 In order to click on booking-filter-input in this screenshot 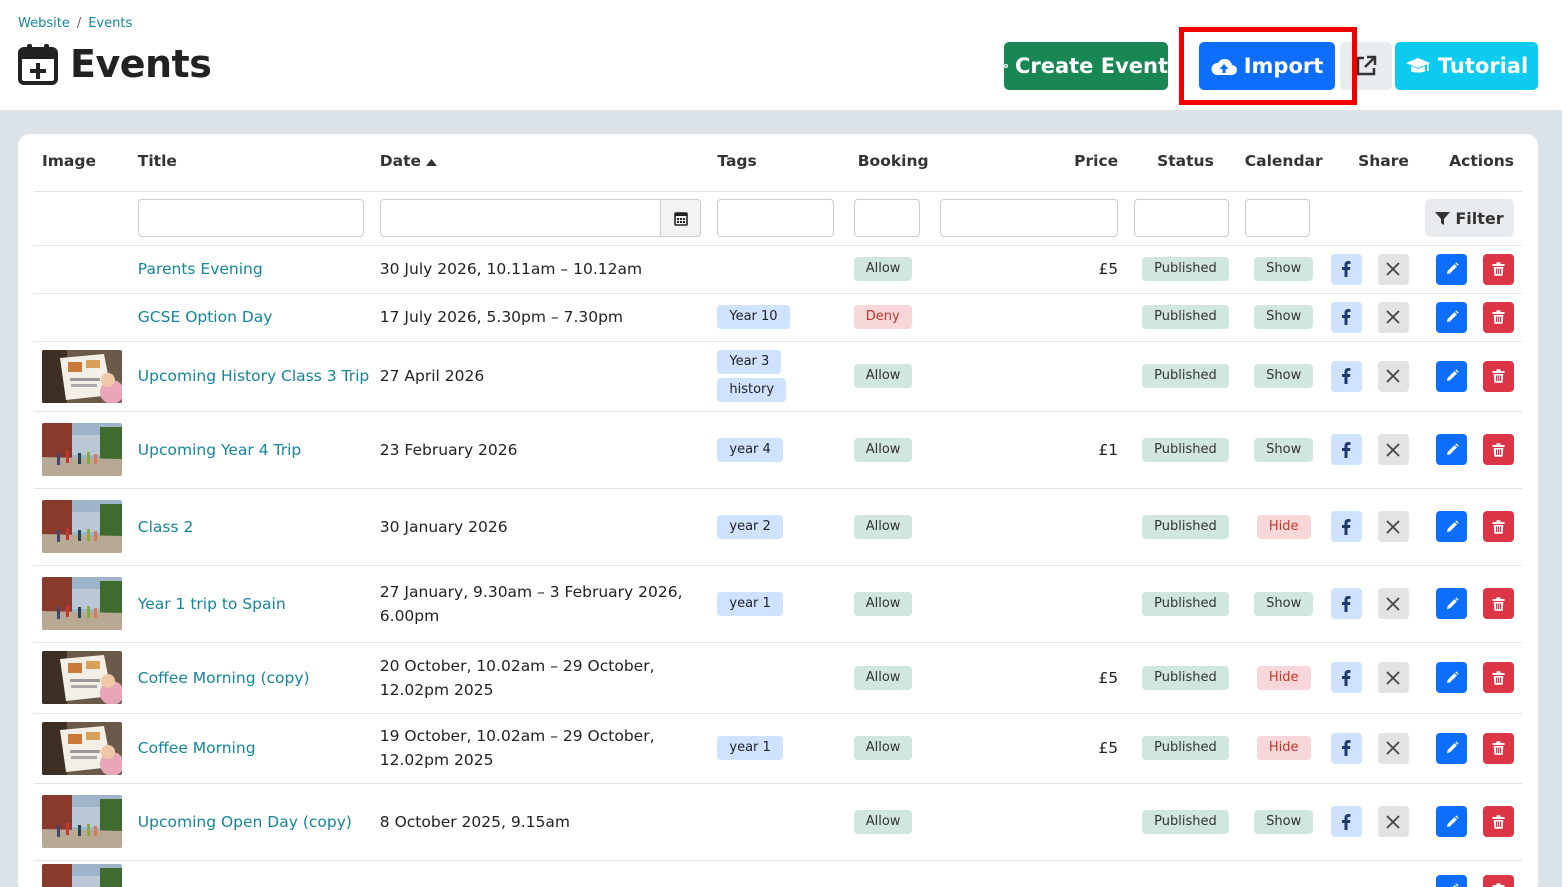, I will do `click(886, 218)`.